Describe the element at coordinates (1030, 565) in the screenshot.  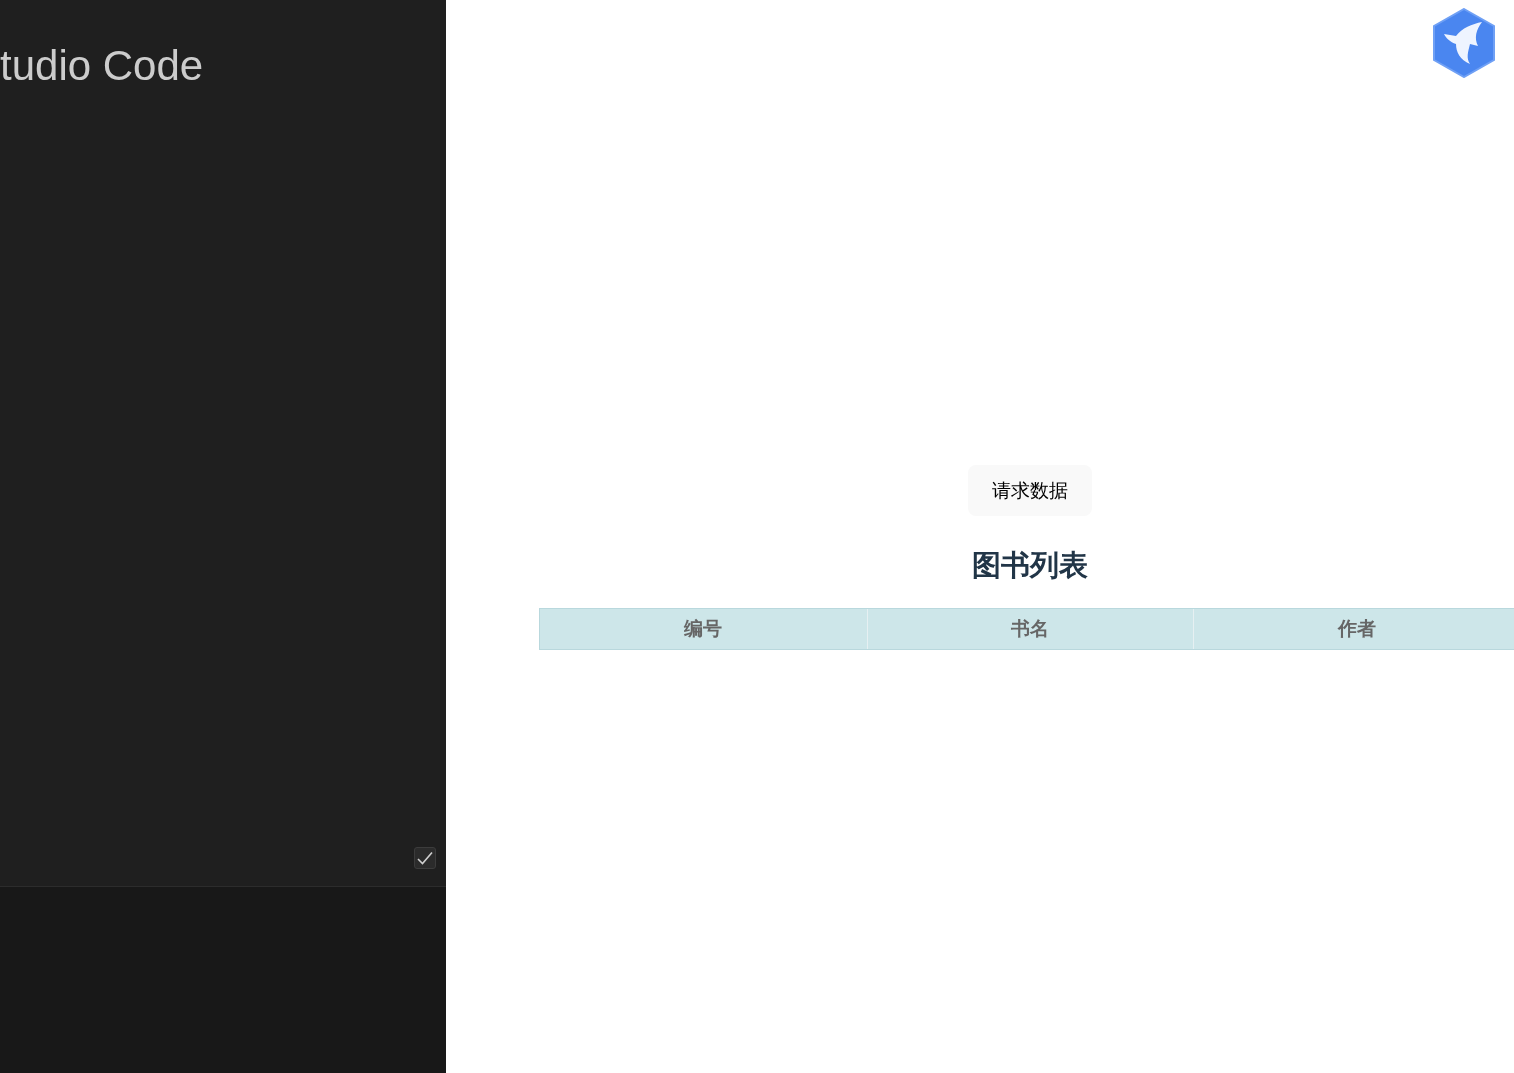
I see `page-heading: 图书列表` at that location.